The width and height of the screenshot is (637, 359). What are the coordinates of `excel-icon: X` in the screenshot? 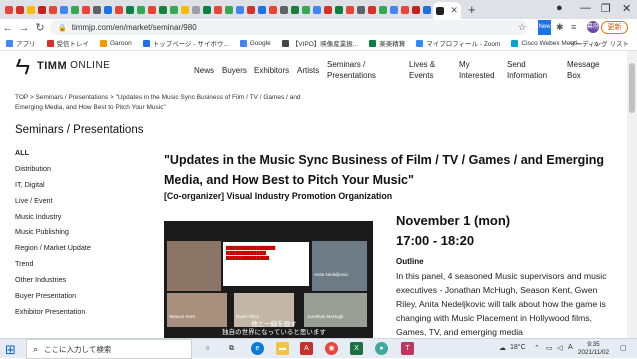 It's located at (356, 348).